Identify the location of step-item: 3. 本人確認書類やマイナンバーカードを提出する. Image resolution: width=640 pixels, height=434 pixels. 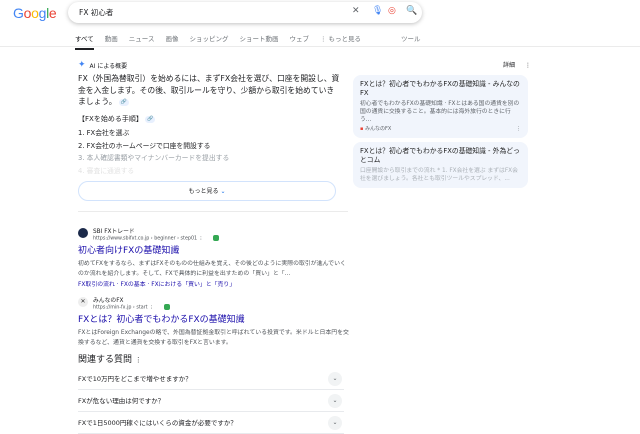
(154, 158).